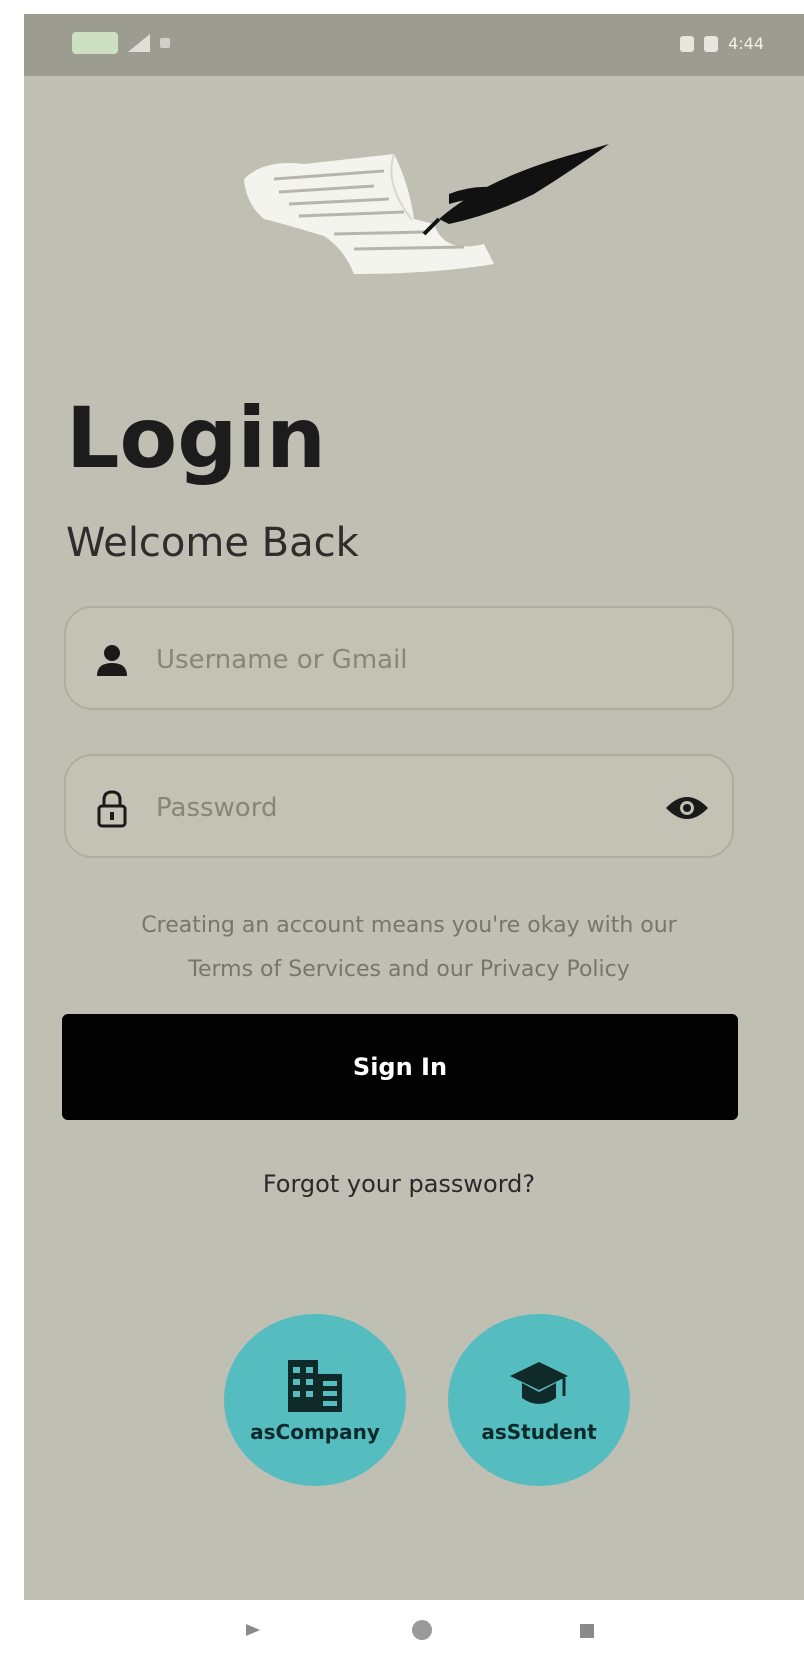 The width and height of the screenshot is (804, 1658). Describe the element at coordinates (539, 1383) in the screenshot. I see `graduation-cap-icon` at that location.